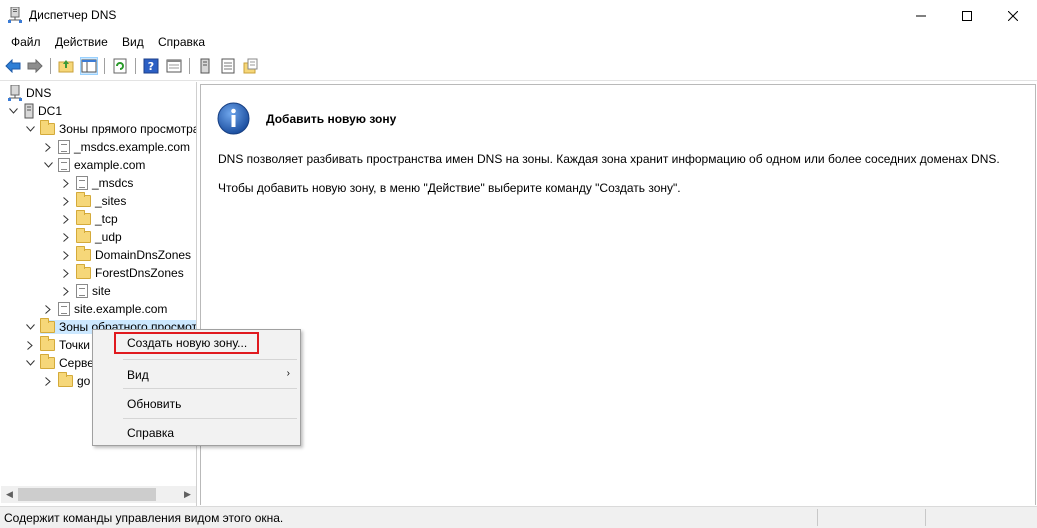  Describe the element at coordinates (75, 345) in the screenshot. I see `tree-label: Точки` at that location.